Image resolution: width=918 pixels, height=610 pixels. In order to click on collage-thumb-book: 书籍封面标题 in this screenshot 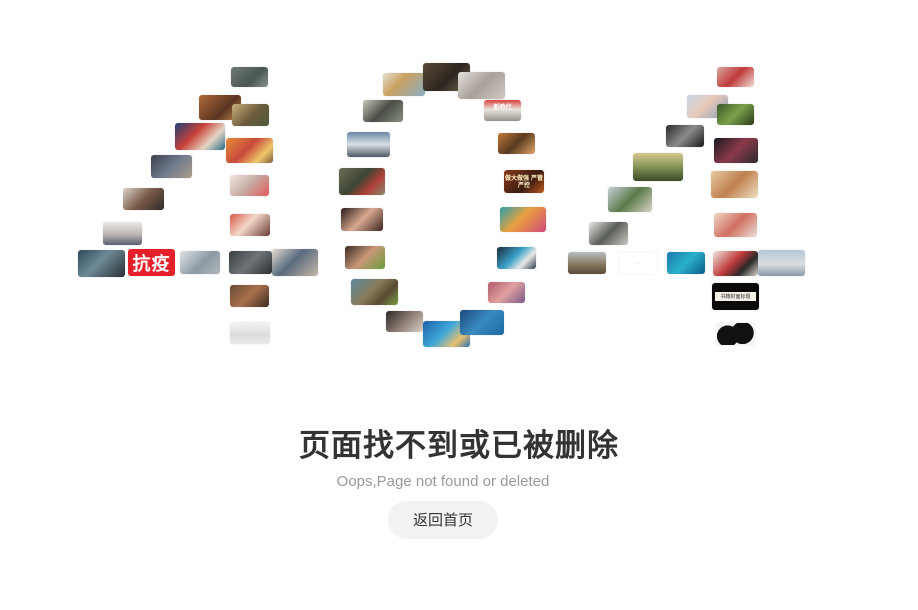, I will do `click(735, 296)`.